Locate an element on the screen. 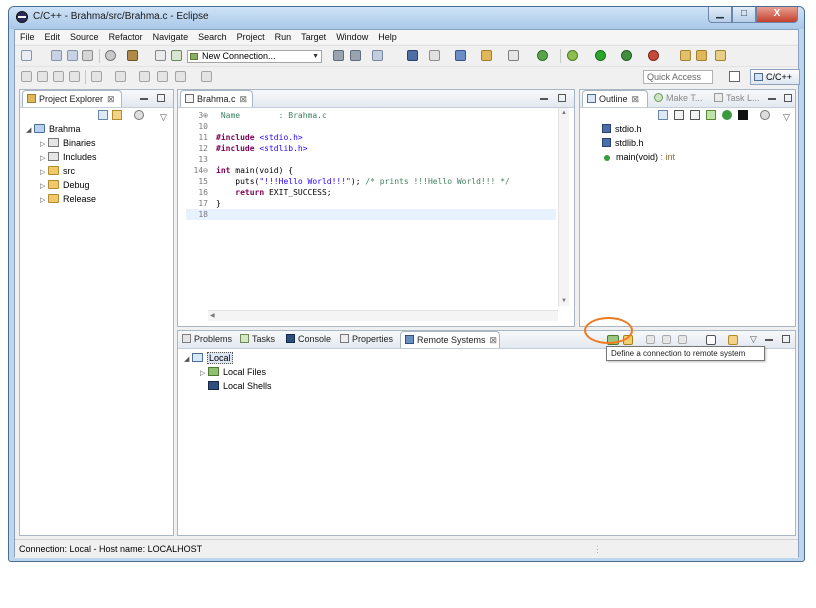 The height and width of the screenshot is (608, 816). editor-horizontal-scrollbar: ◀ is located at coordinates (383, 315).